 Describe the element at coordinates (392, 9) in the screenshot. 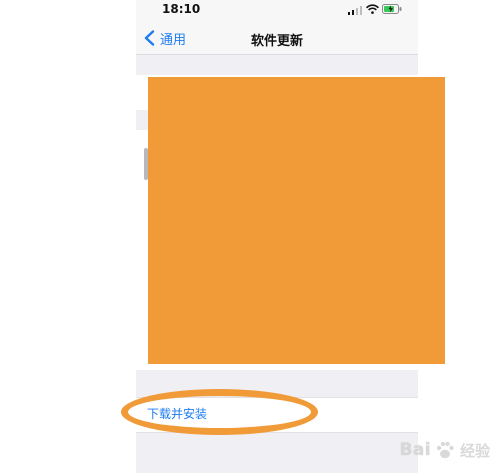

I see `battery-icon` at that location.